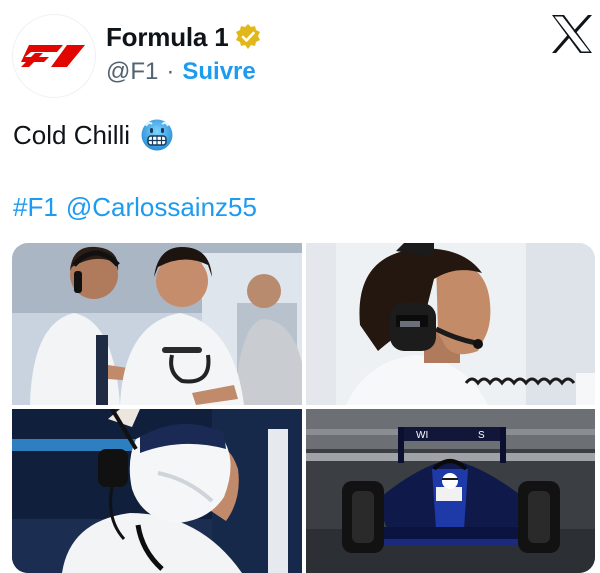 The image size is (600, 573). Describe the element at coordinates (450, 491) in the screenshot. I see `photo-car-on-track: WI S` at that location.